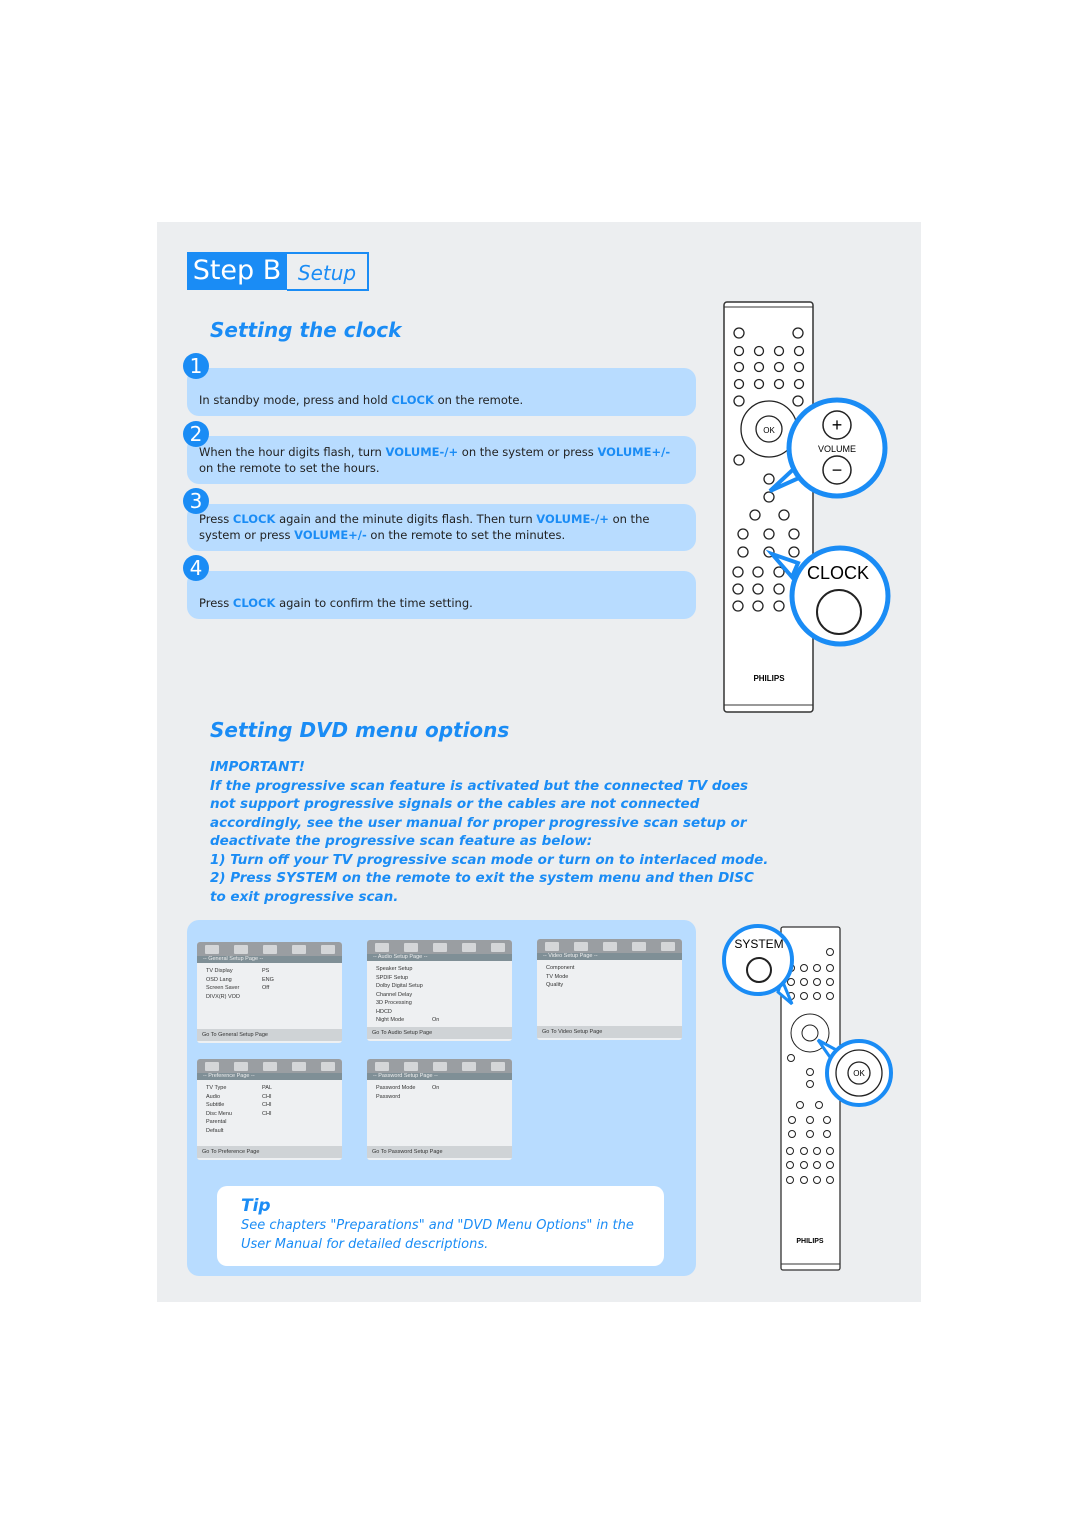  What do you see at coordinates (269, 1152) in the screenshot?
I see `menu-footer: Go To Preference Page` at bounding box center [269, 1152].